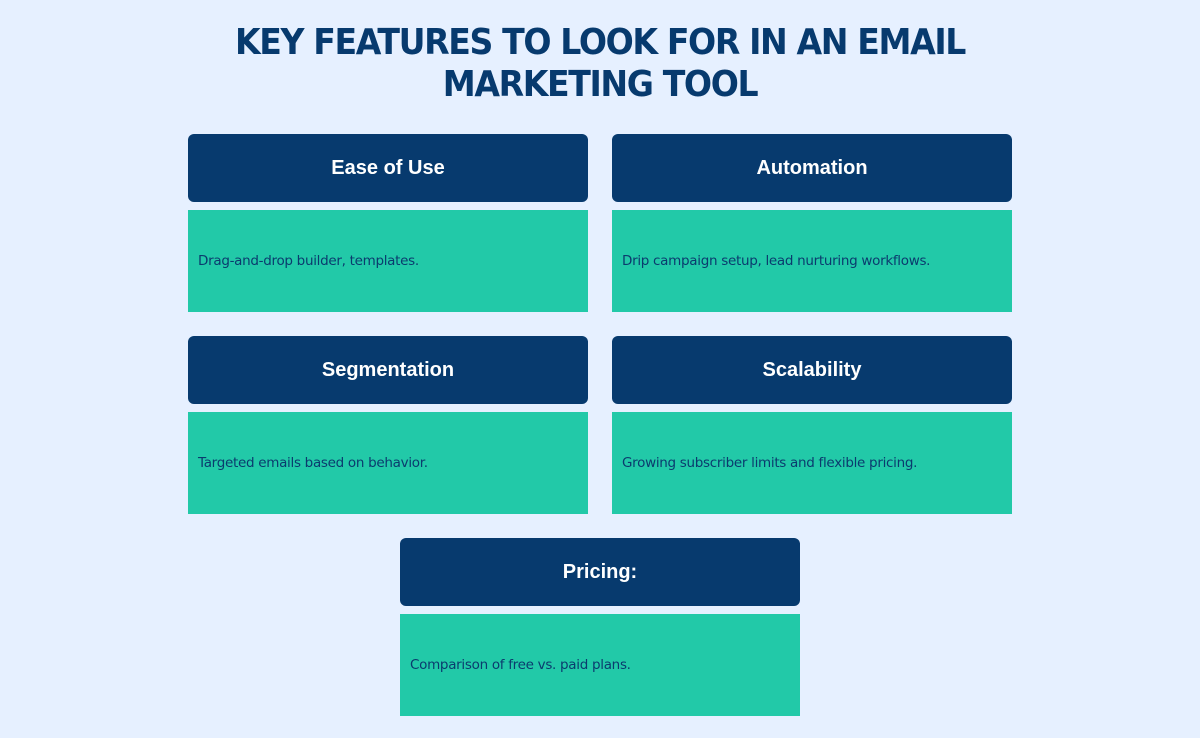  I want to click on feature-card-body: Comparison of free vs. paid plans., so click(600, 665).